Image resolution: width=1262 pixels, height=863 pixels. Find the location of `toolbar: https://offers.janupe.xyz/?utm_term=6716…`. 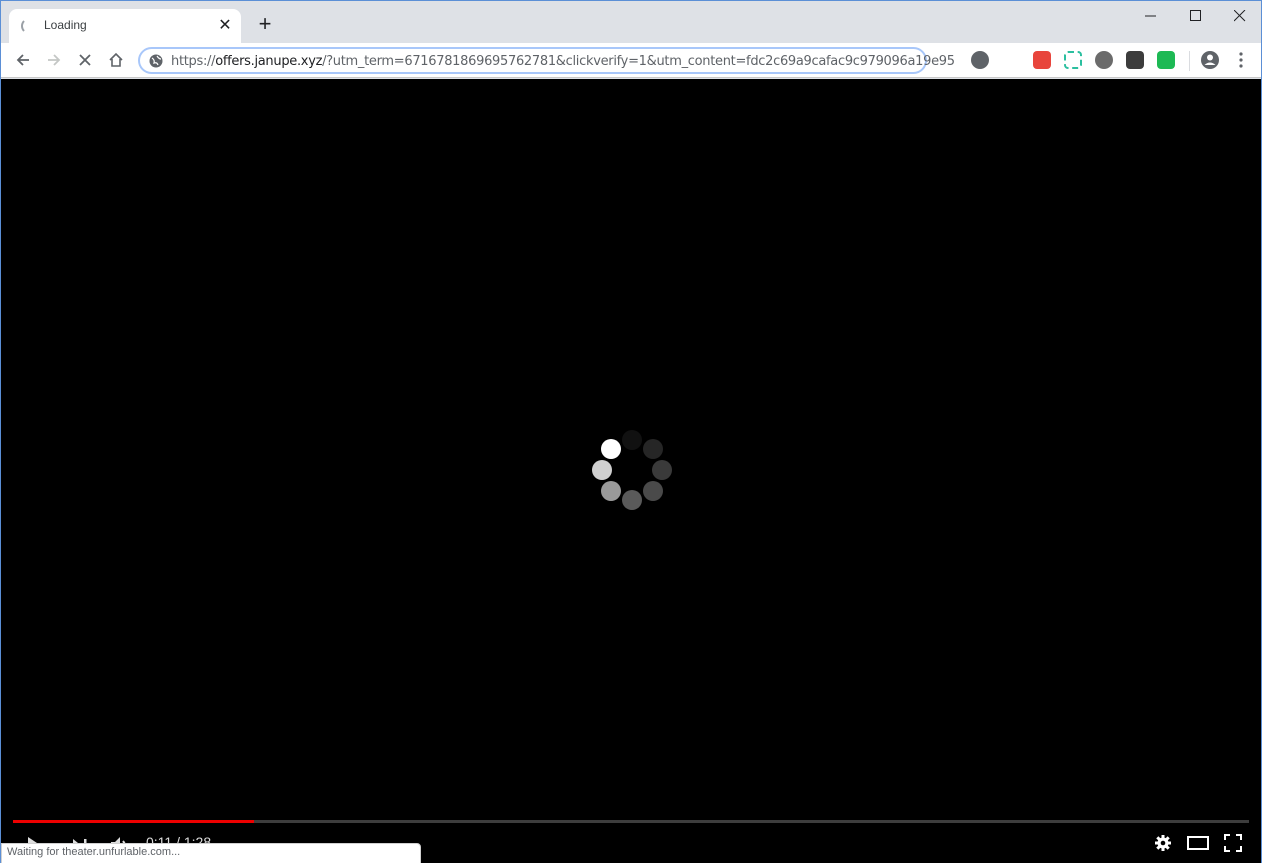

toolbar: https://offers.janupe.xyz/?utm_term=6716… is located at coordinates (631, 60).